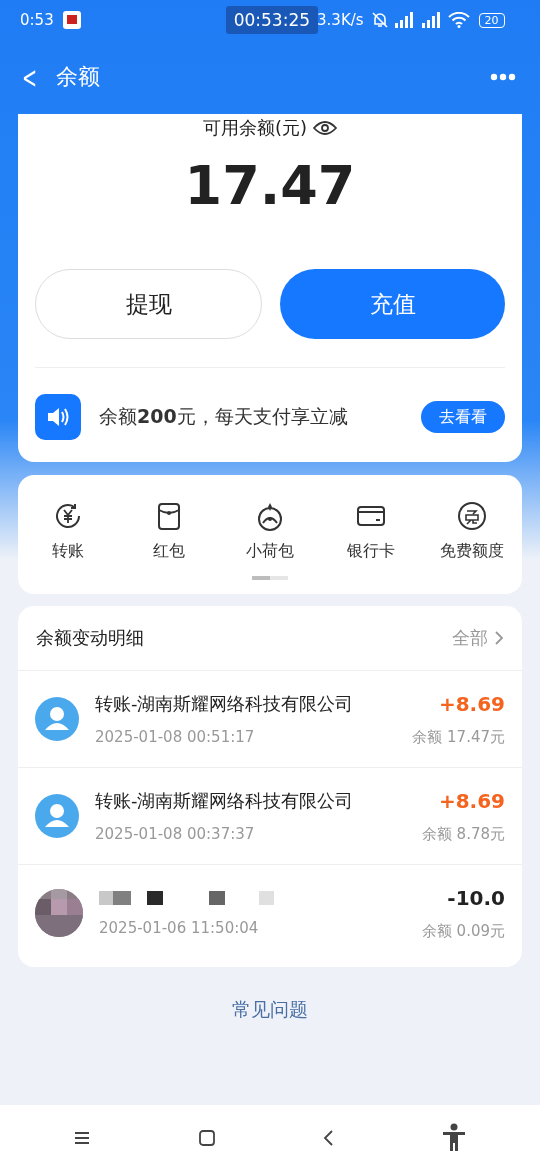 Image resolution: width=540 pixels, height=1170 pixels. What do you see at coordinates (224, 416) in the screenshot?
I see `promo-text: 余额200元，每天支付享立减` at bounding box center [224, 416].